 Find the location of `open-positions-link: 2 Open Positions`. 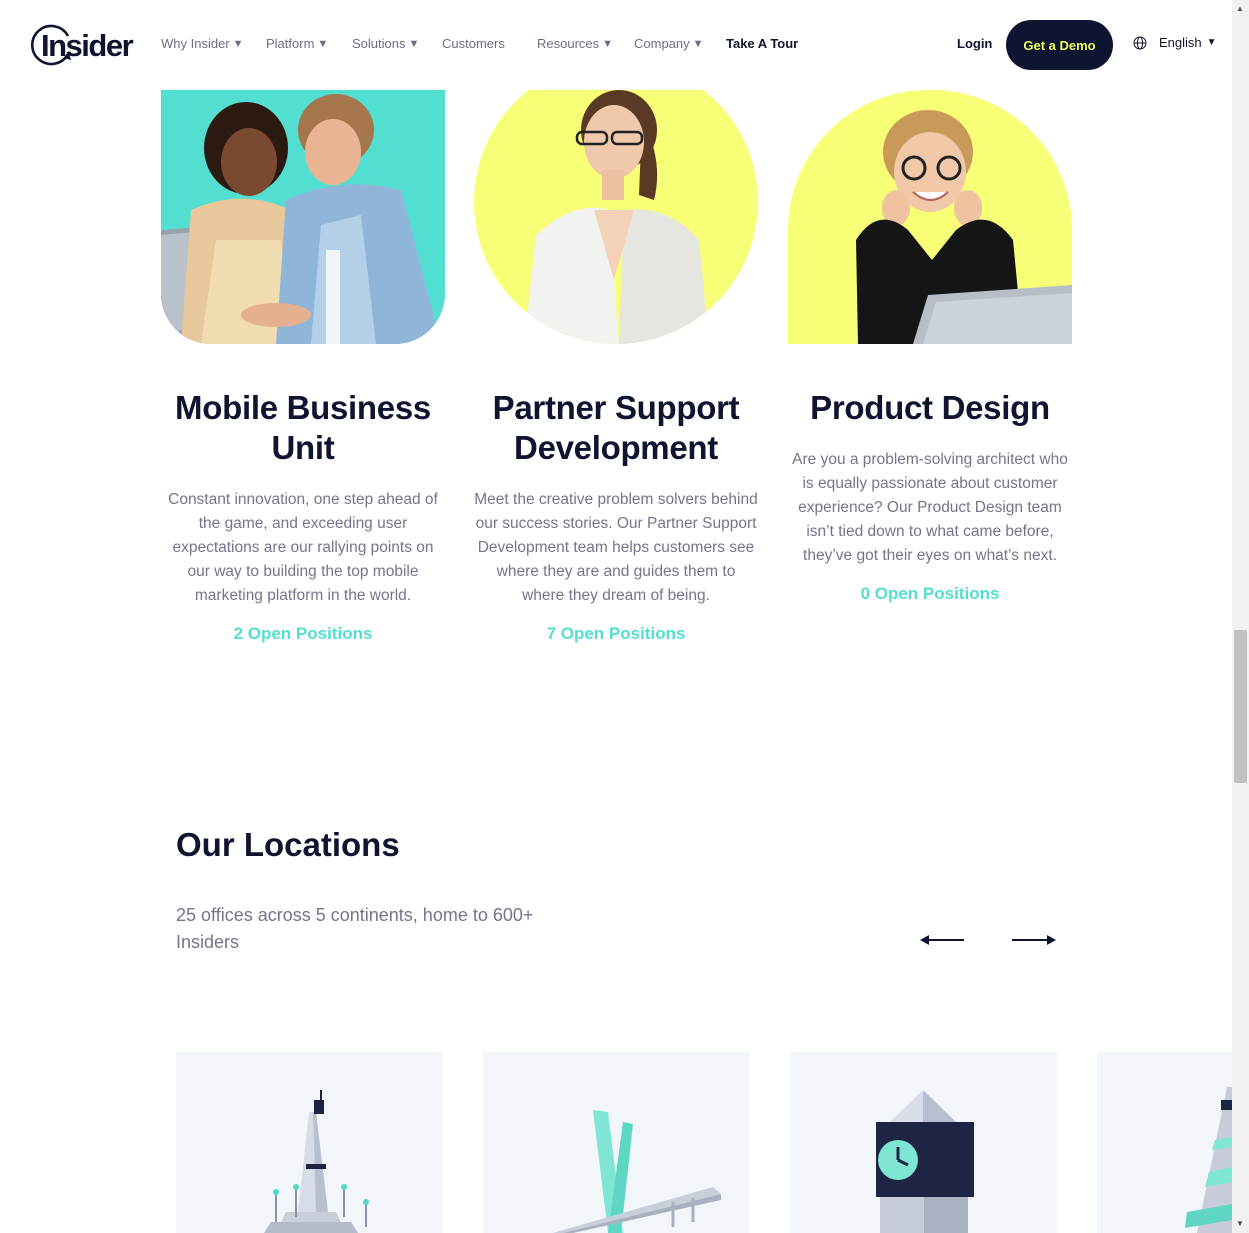

open-positions-link: 2 Open Positions is located at coordinates (303, 634).